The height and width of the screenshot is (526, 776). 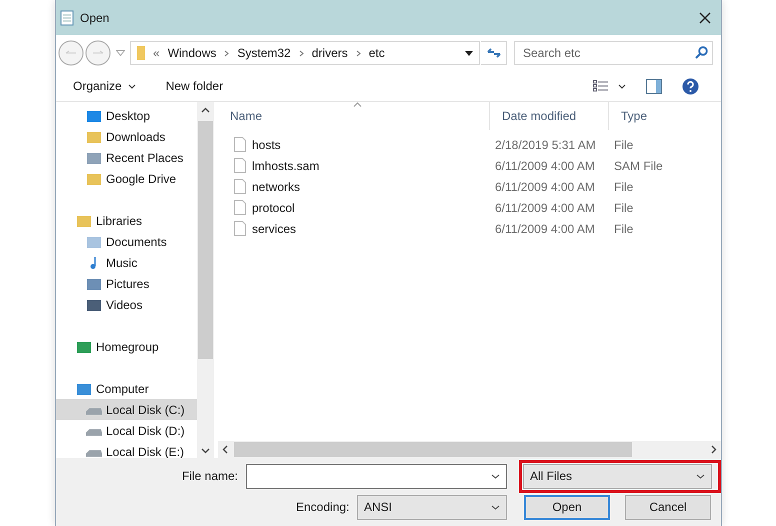 I want to click on open-button: Open, so click(x=567, y=507).